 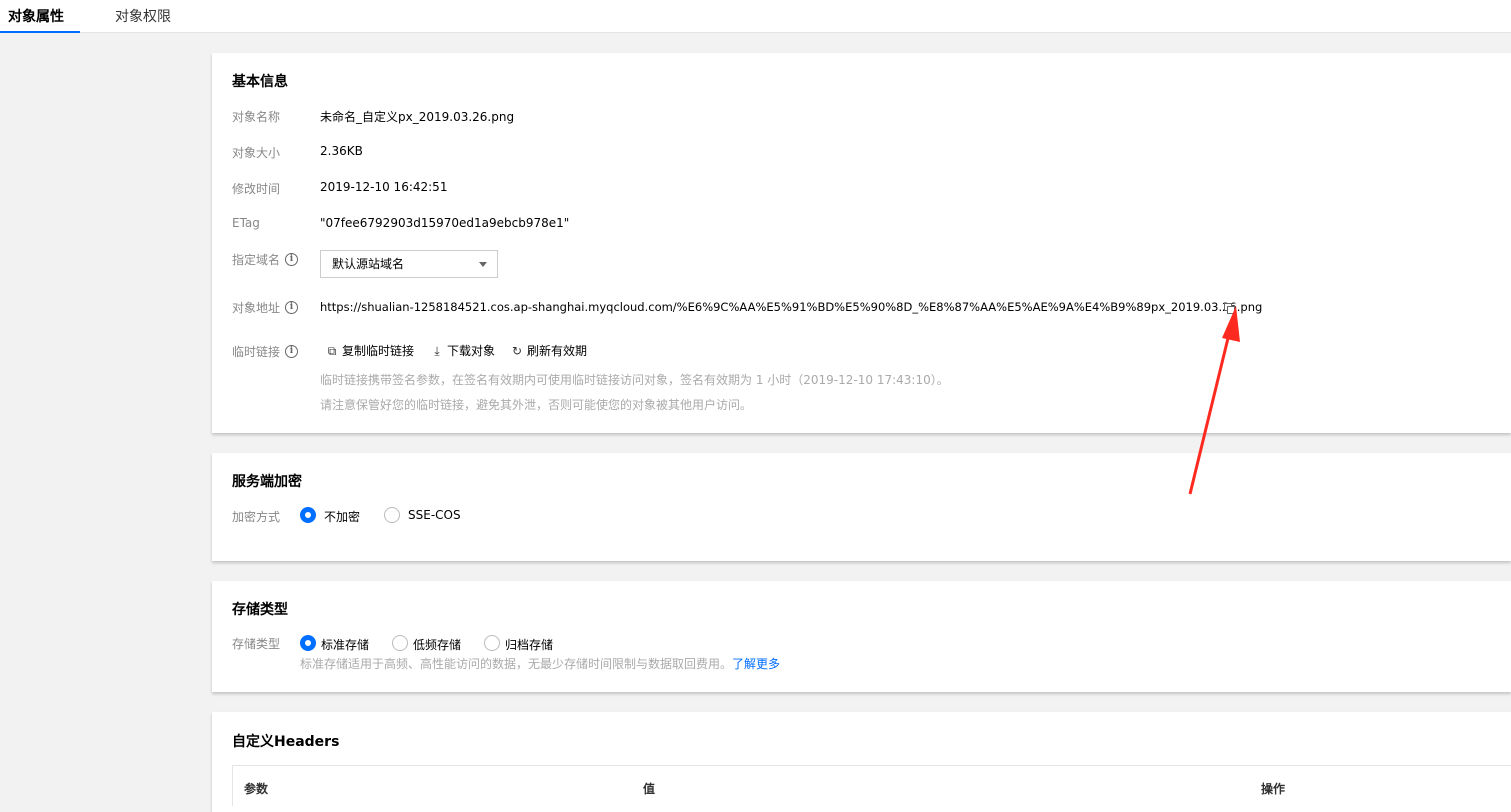 What do you see at coordinates (256, 308) in the screenshot?
I see `url-label: 对象地址` at bounding box center [256, 308].